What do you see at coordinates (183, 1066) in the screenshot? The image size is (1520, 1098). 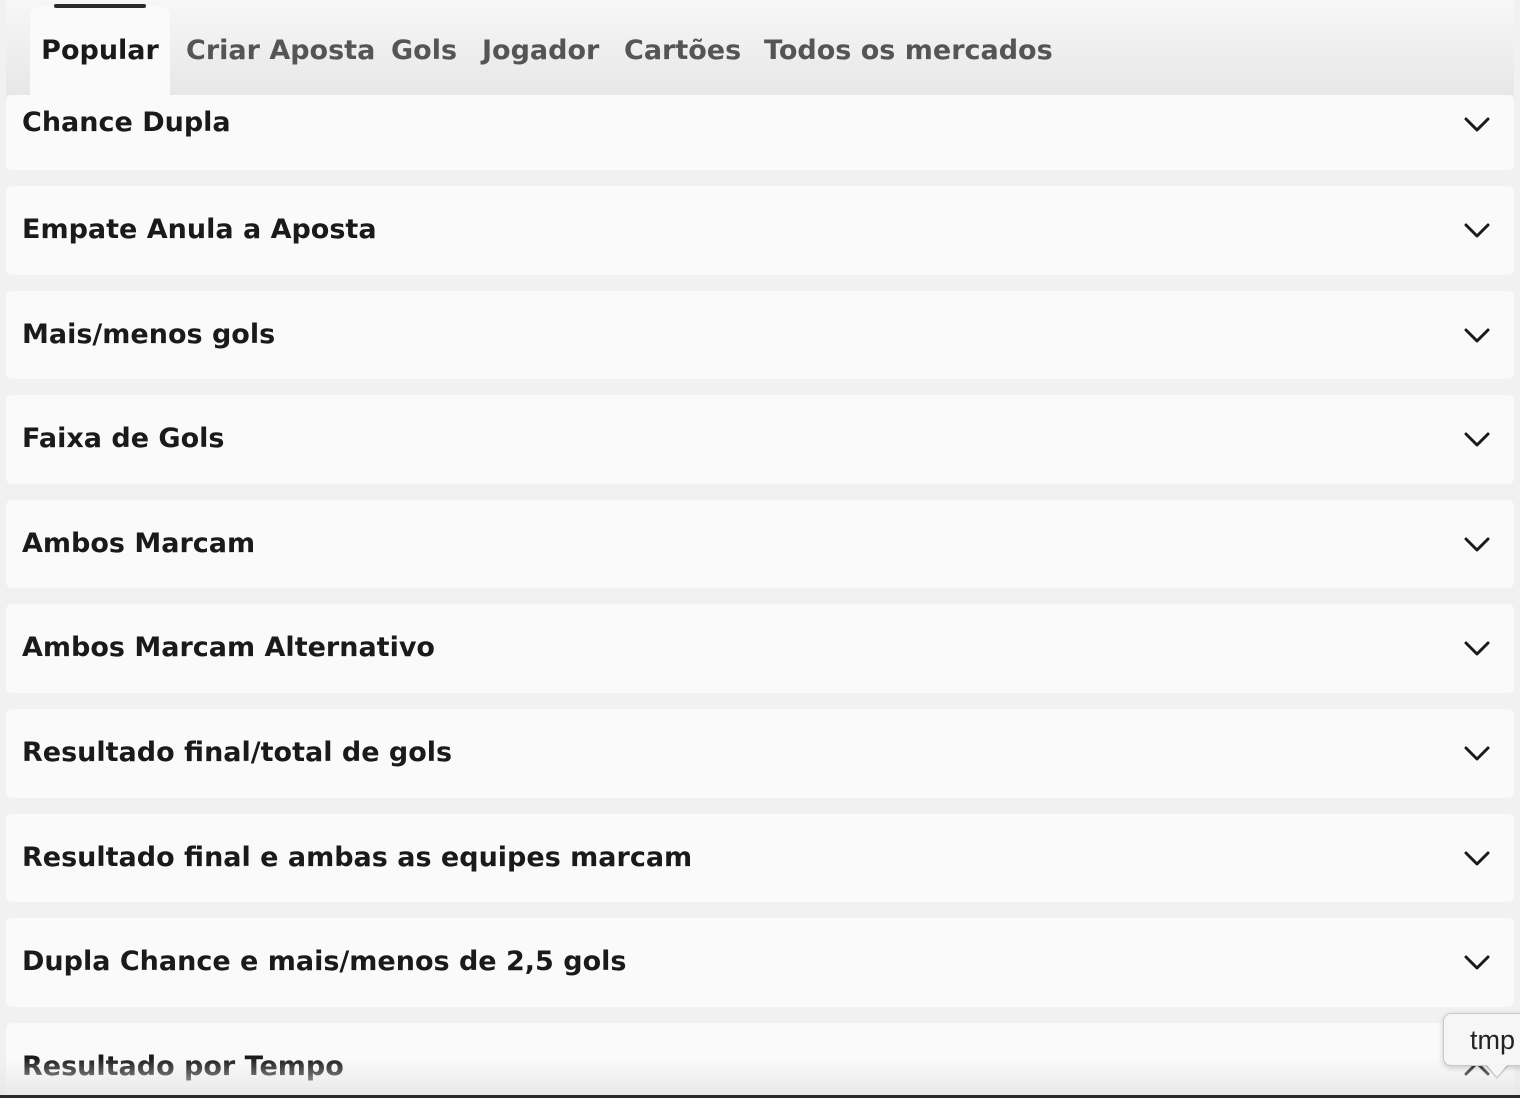 I see `market-title: Resultado por Tempo` at bounding box center [183, 1066].